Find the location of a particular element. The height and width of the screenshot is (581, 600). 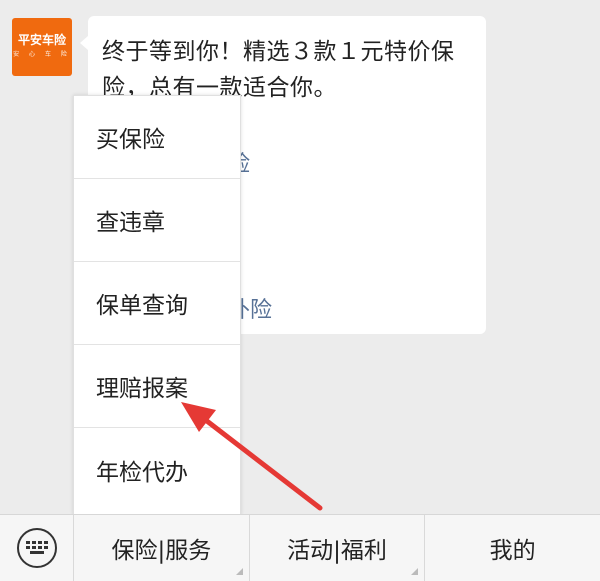

keyboard-toggle-button is located at coordinates (37, 548).